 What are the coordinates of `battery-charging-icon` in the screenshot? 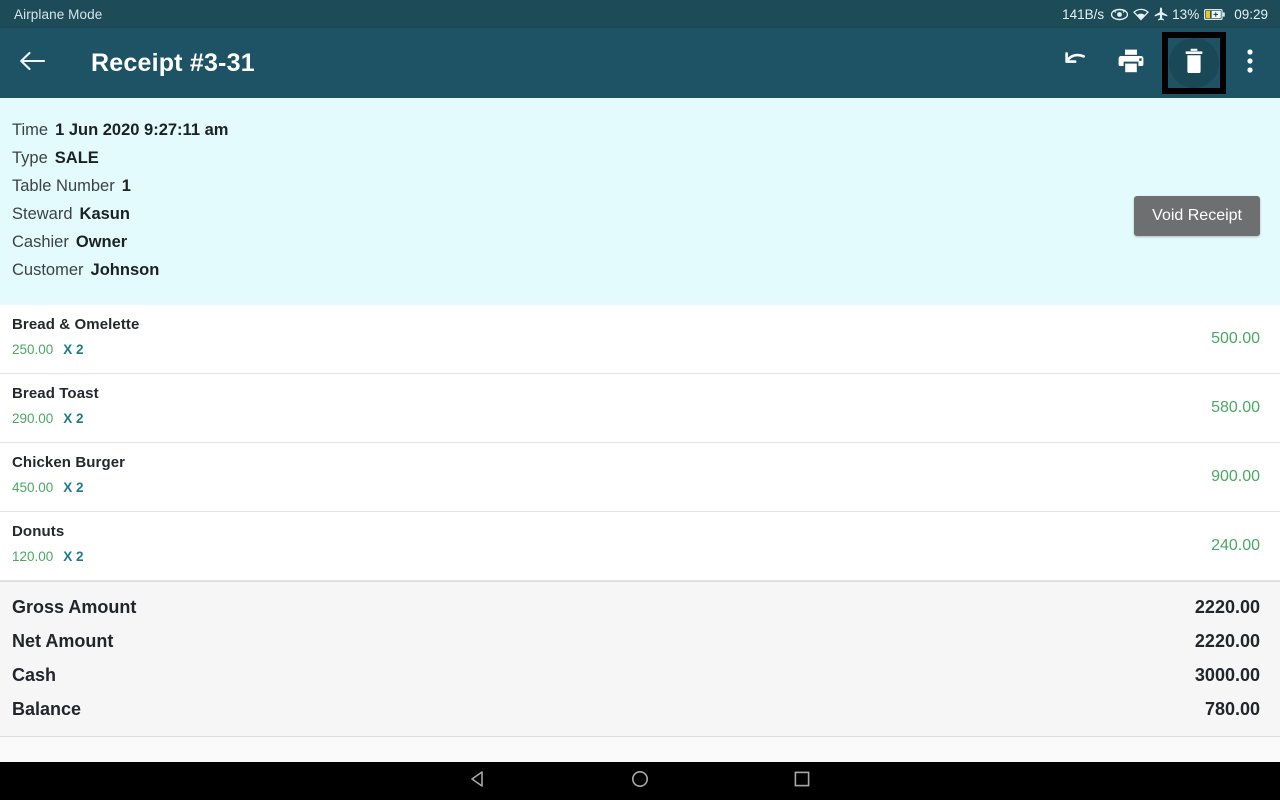 It's located at (1215, 14).